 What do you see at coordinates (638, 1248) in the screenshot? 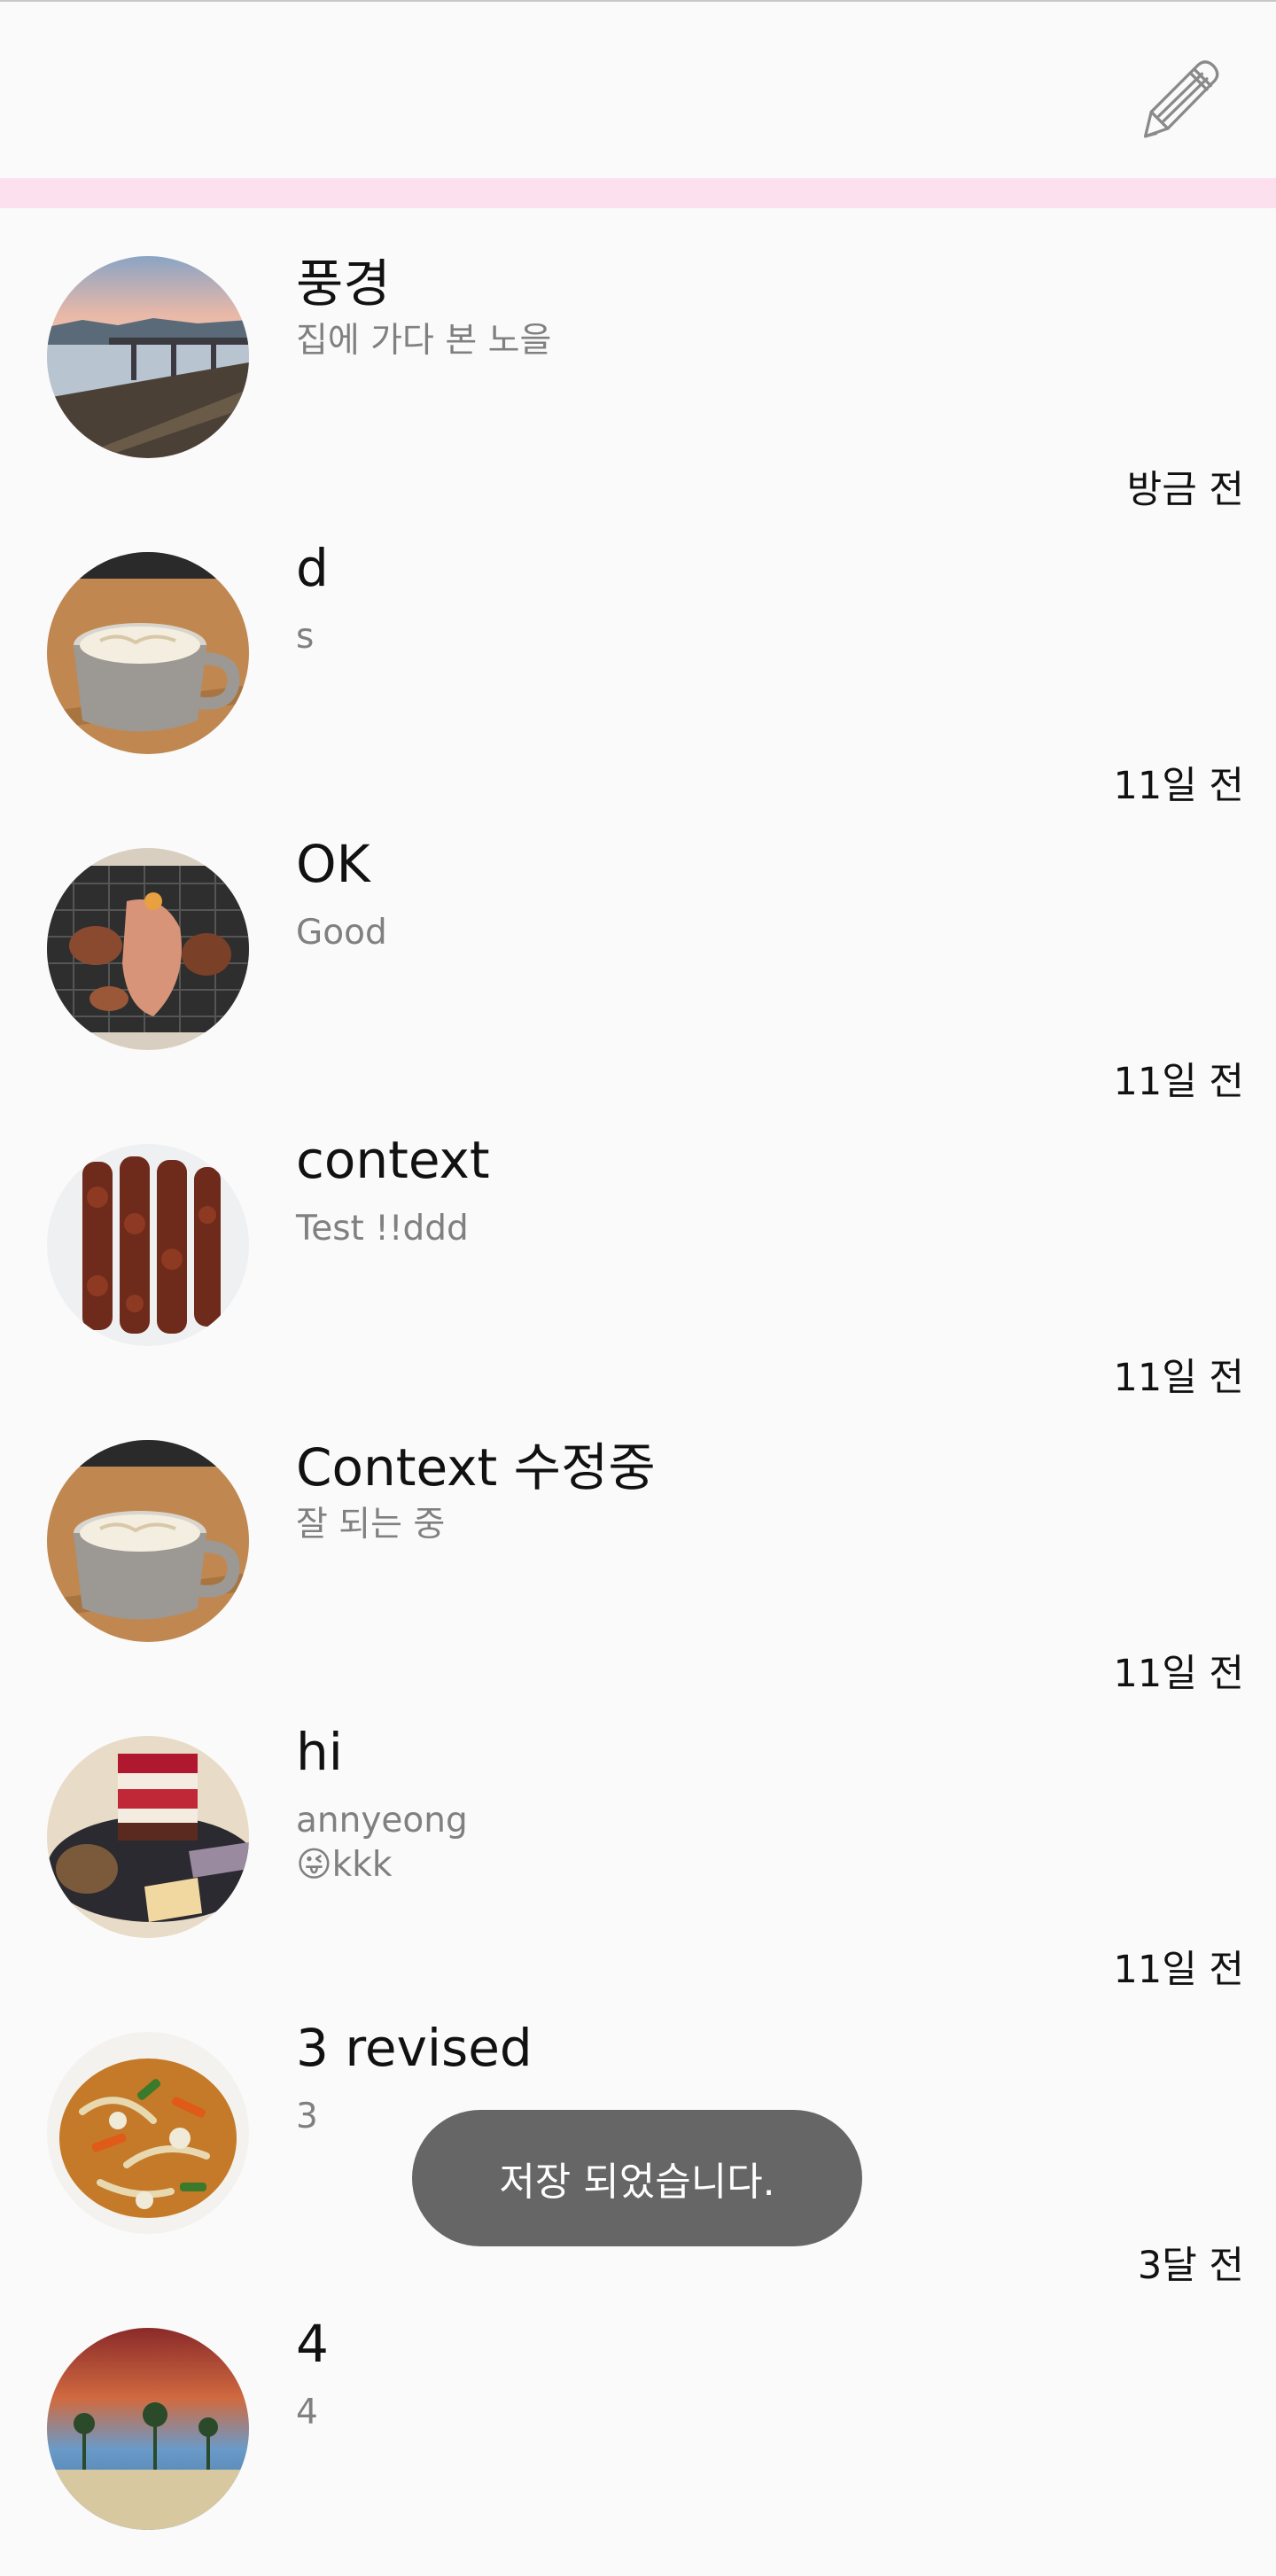
I see `post-item: context Test !!ddd 11일 전` at bounding box center [638, 1248].